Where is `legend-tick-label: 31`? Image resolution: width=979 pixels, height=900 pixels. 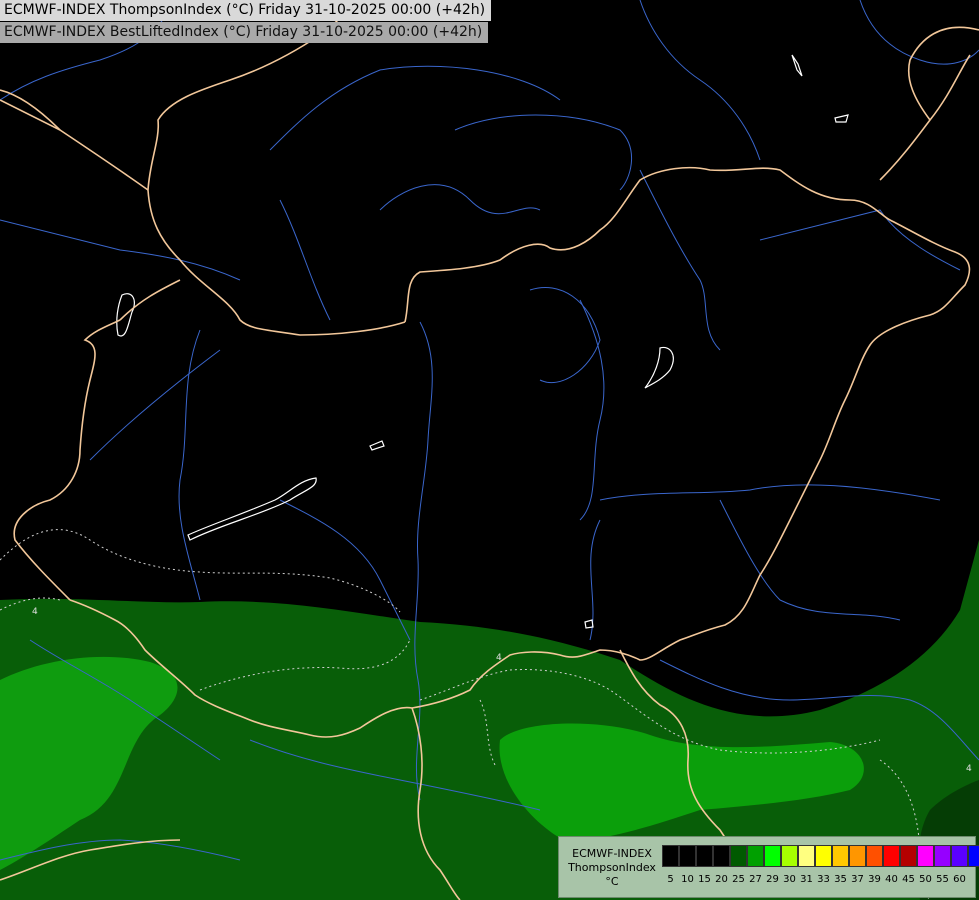
legend-tick-label: 31 is located at coordinates (806, 879).